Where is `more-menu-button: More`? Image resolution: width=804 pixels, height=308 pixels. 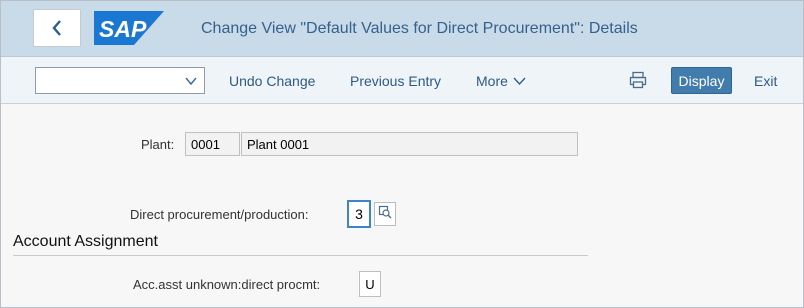
more-menu-button: More is located at coordinates (501, 80).